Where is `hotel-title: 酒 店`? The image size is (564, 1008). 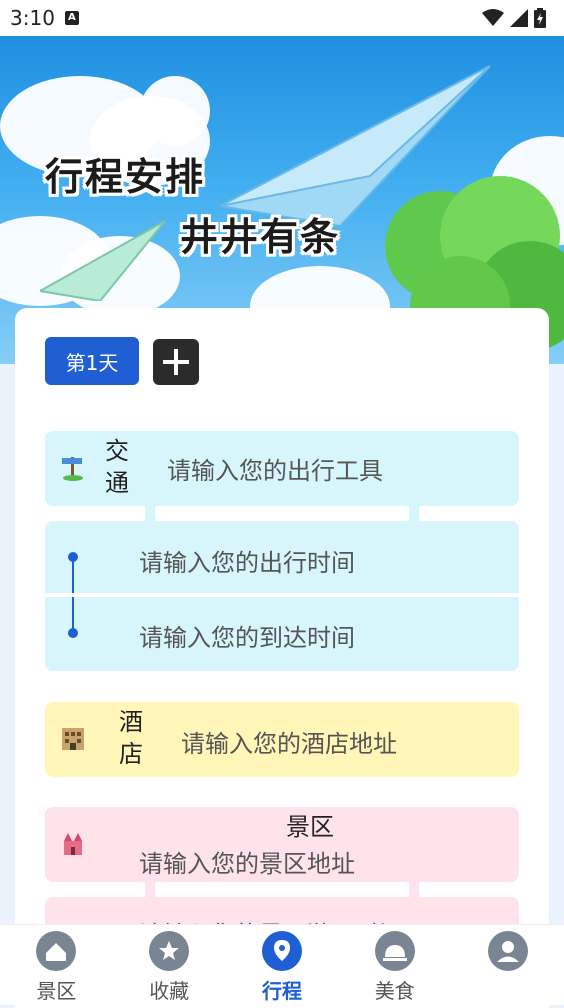 hotel-title: 酒 店 is located at coordinates (131, 738).